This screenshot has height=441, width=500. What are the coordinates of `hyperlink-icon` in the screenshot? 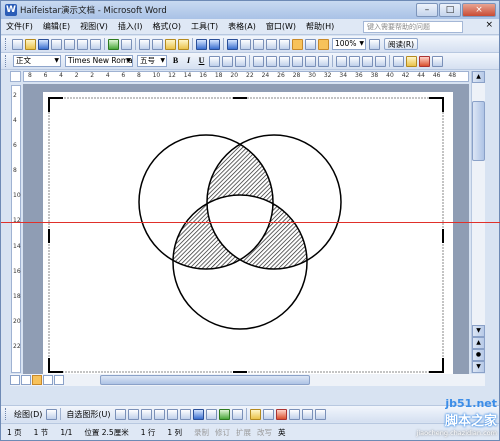 It's located at (232, 44).